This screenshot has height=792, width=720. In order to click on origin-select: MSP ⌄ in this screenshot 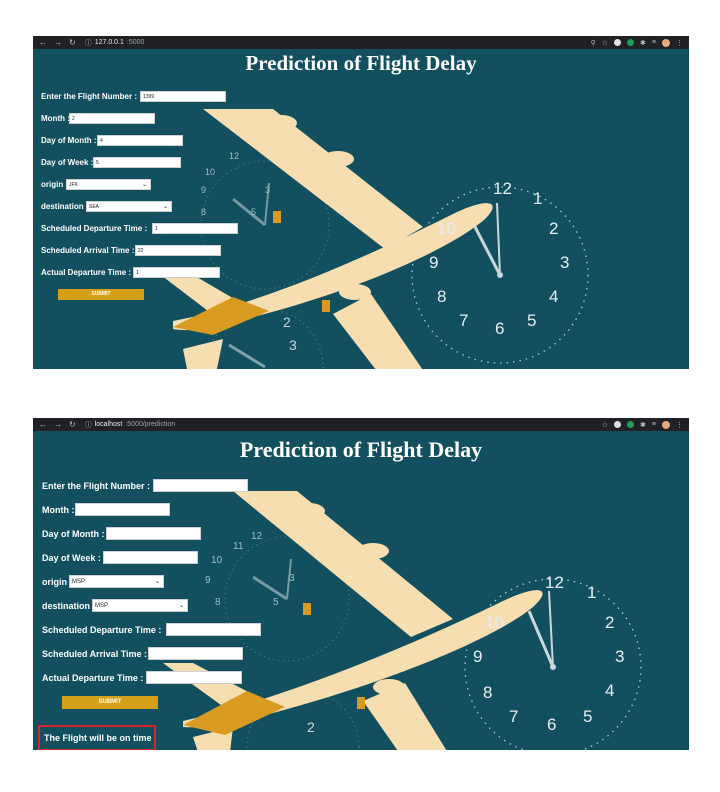, I will do `click(116, 581)`.